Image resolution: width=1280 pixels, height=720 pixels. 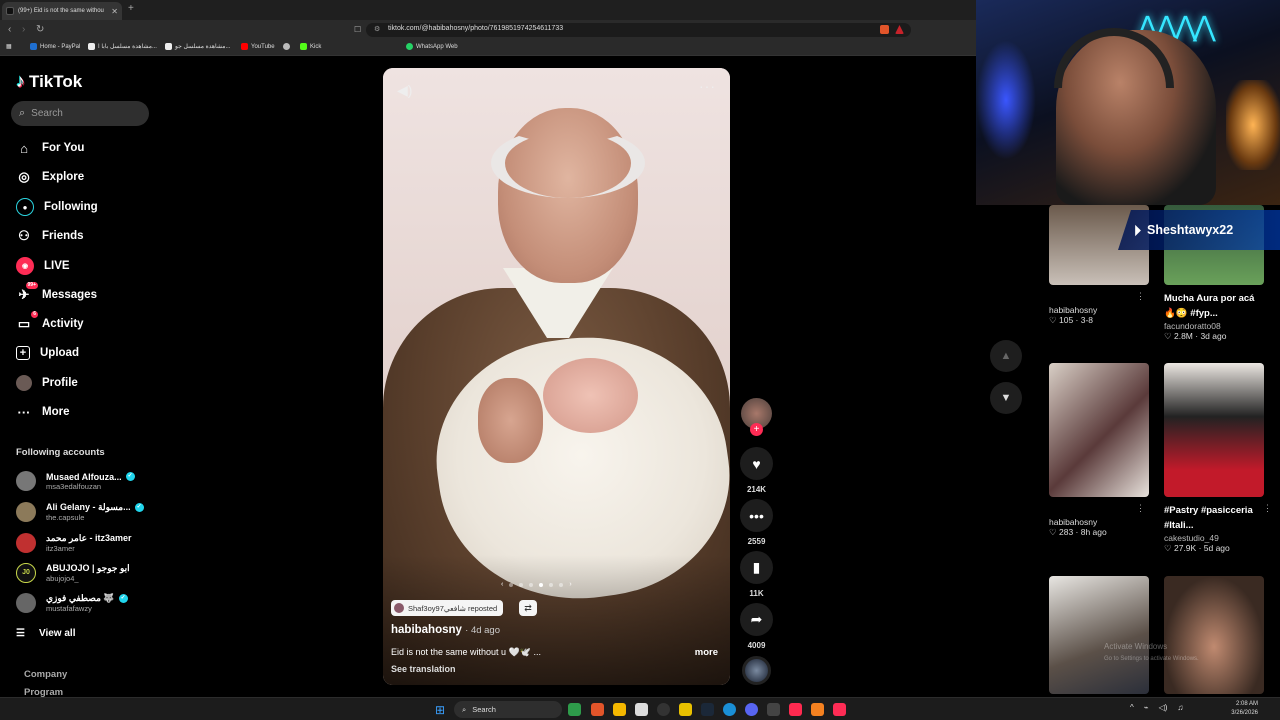 I want to click on repost-badge: Shaf3oy97شافعي reposted, so click(x=447, y=608).